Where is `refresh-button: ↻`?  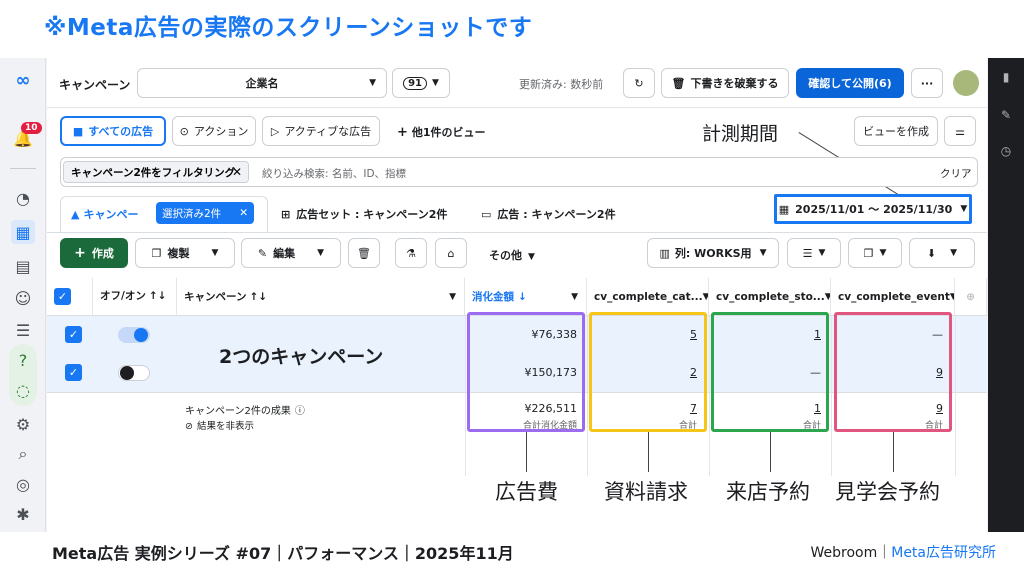 refresh-button: ↻ is located at coordinates (639, 83).